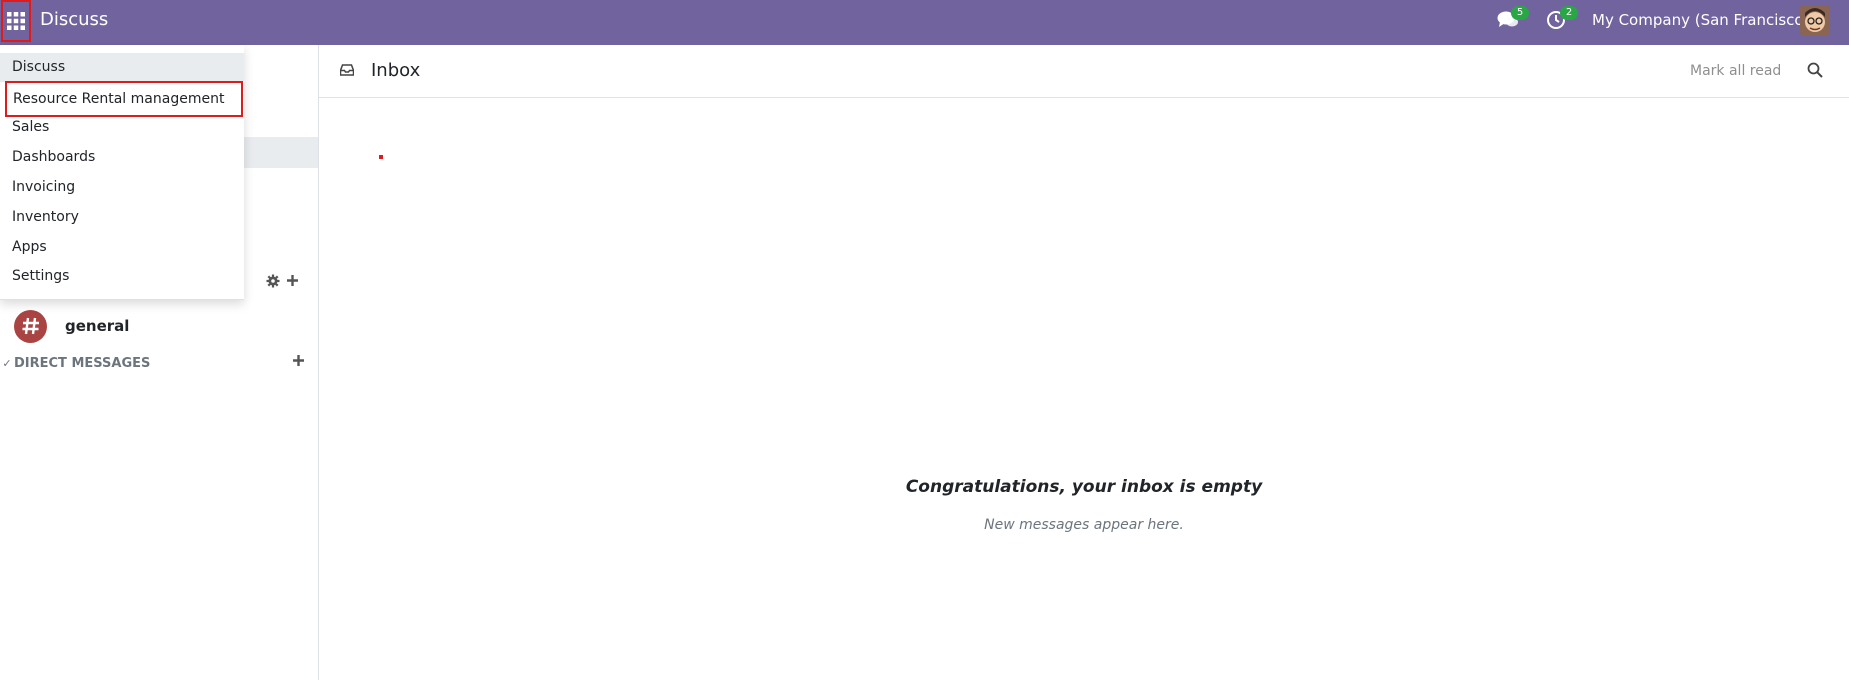 The height and width of the screenshot is (680, 1849). Describe the element at coordinates (122, 127) in the screenshot. I see `menu-item-sales: Sales` at that location.